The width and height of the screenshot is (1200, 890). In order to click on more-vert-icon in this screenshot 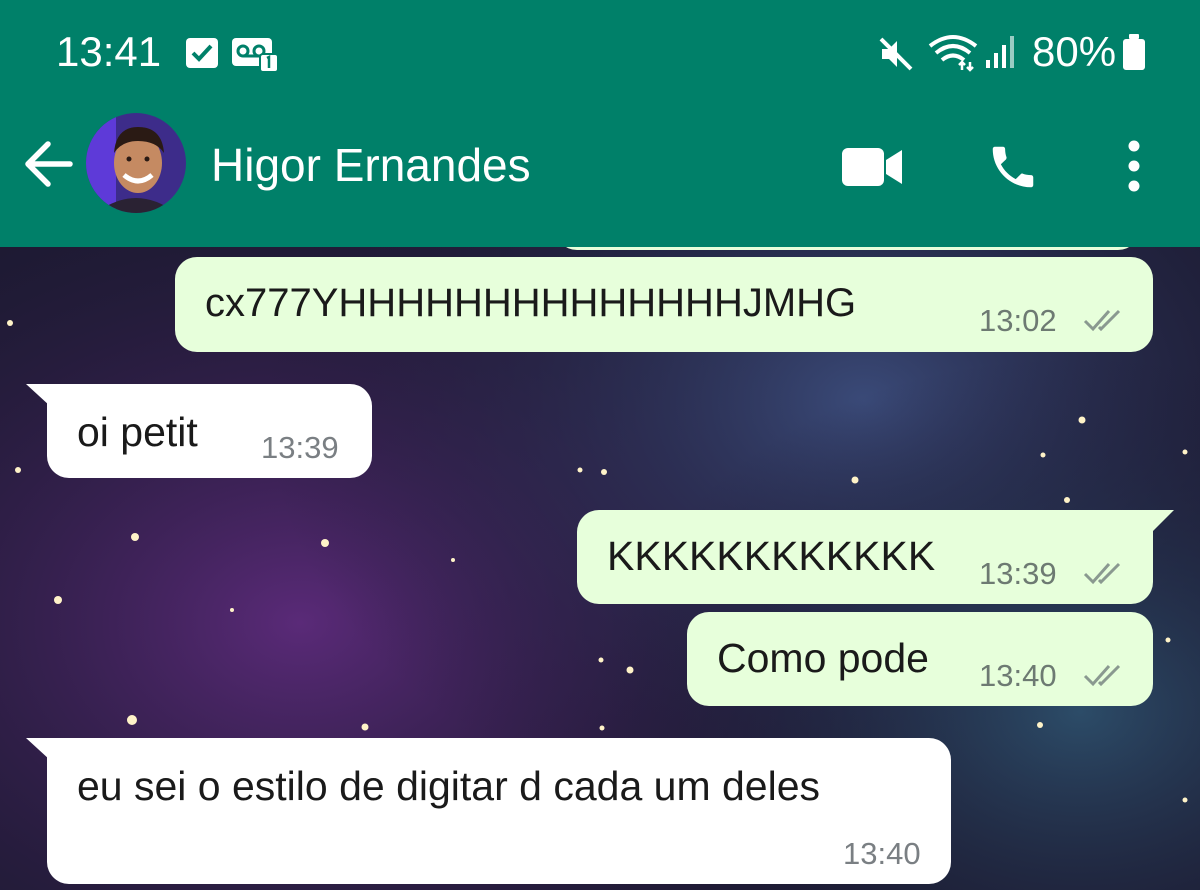, I will do `click(1134, 166)`.